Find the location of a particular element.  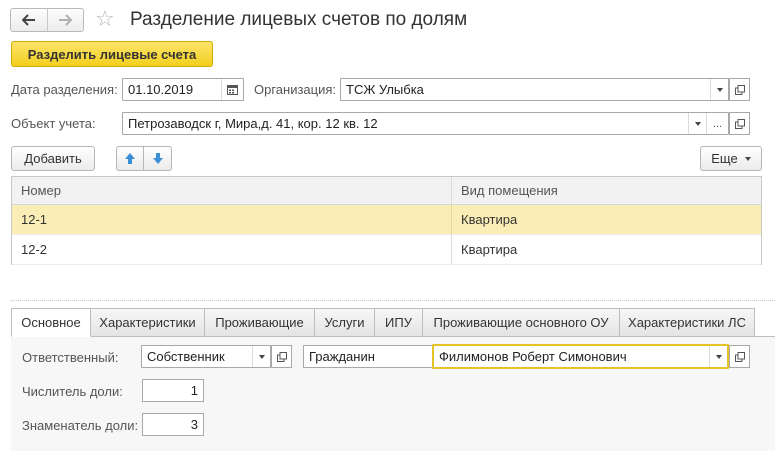

star-icon: ☆ is located at coordinates (105, 19).